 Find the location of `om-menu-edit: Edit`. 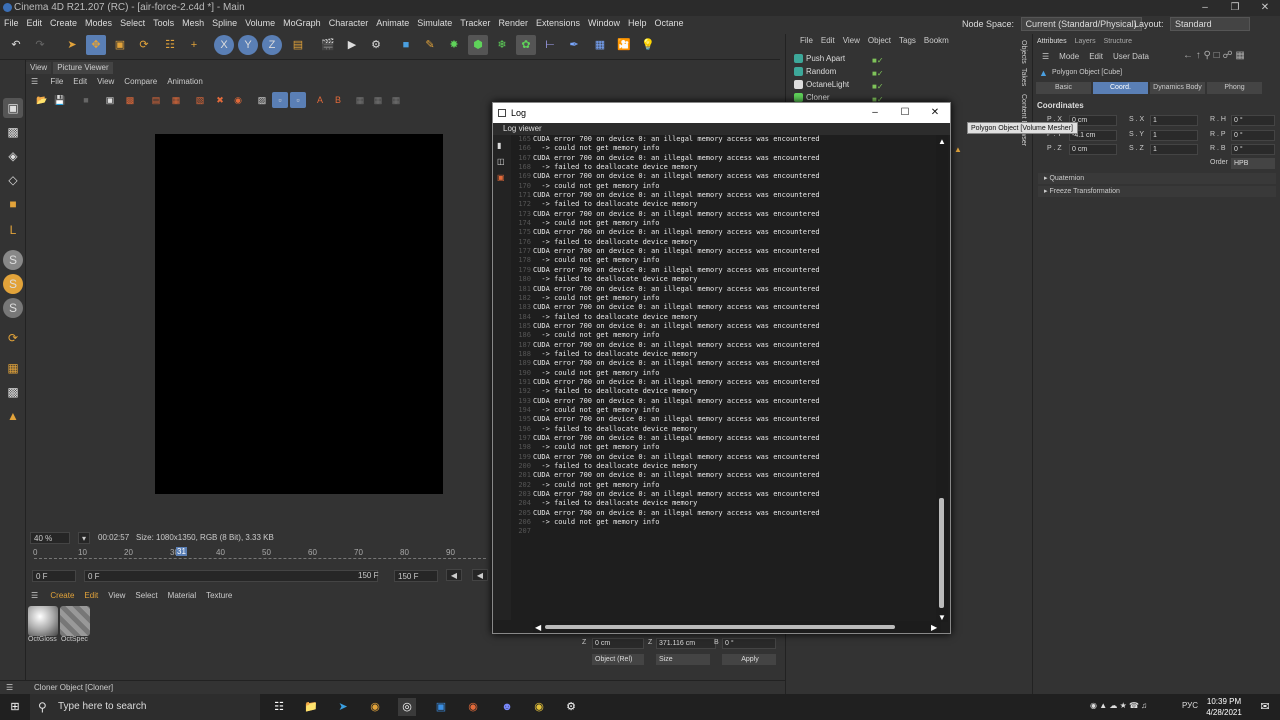

om-menu-edit: Edit is located at coordinates (828, 41).